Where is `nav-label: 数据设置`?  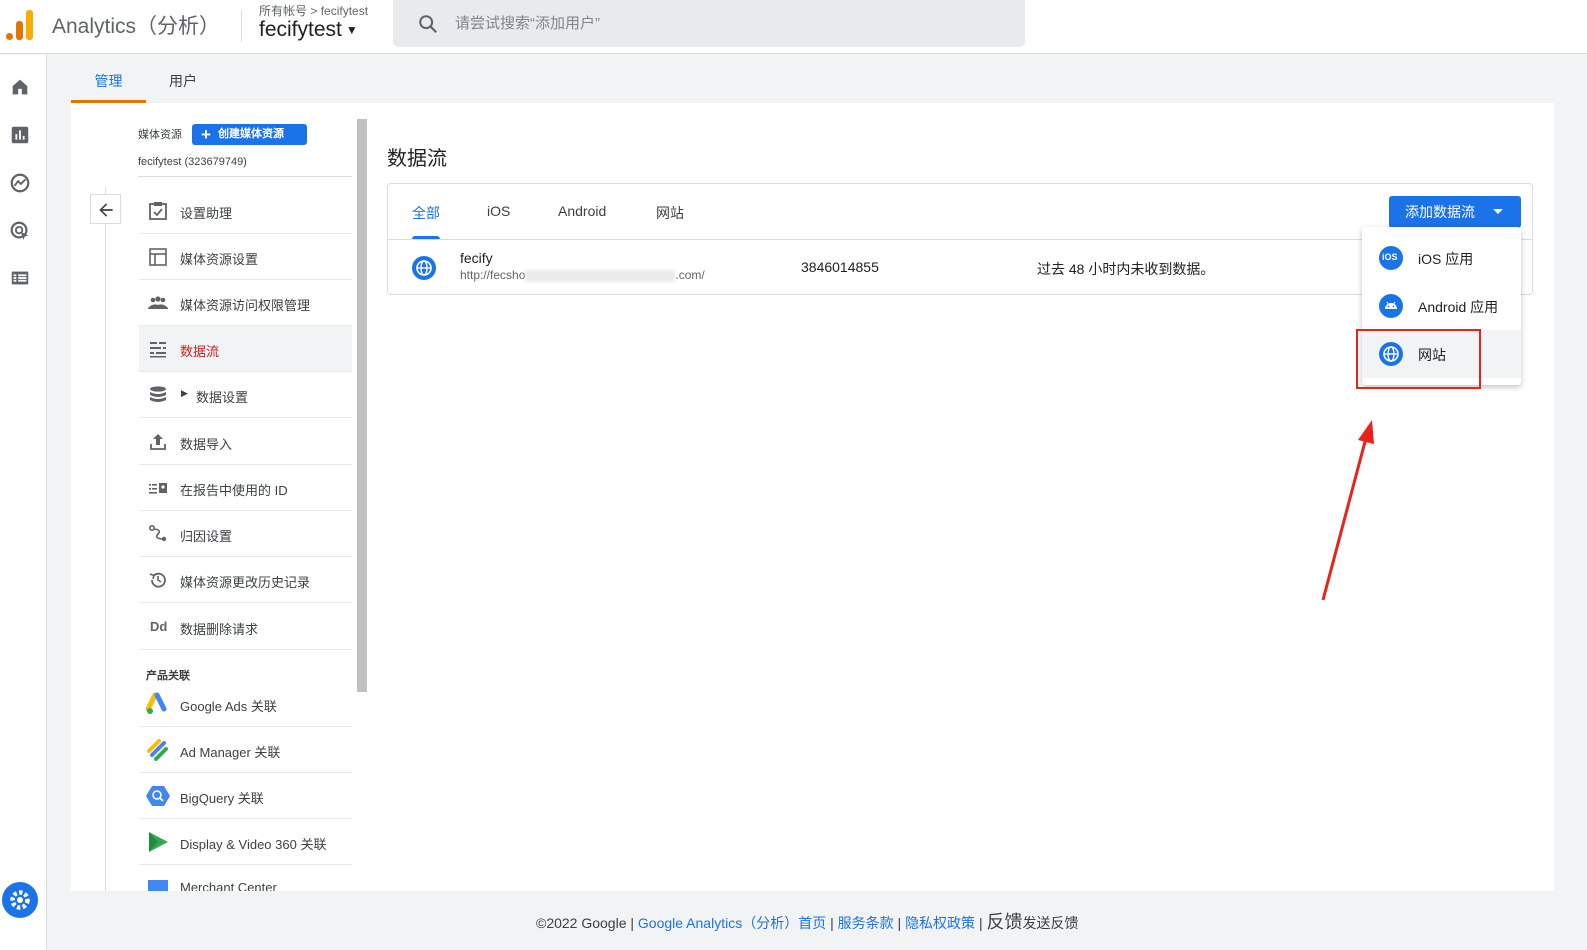 nav-label: 数据设置 is located at coordinates (222, 397).